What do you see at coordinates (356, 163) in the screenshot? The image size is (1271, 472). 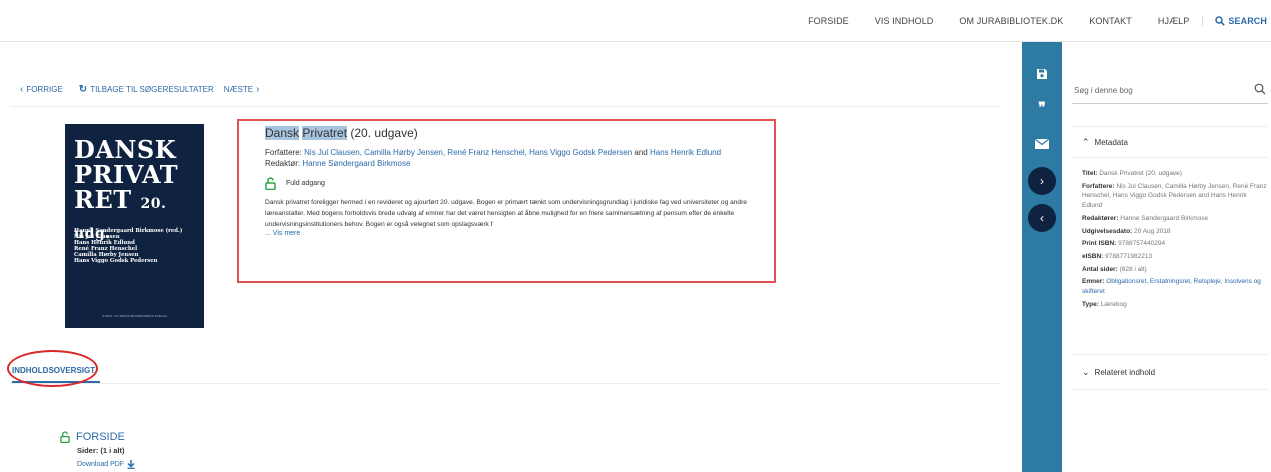 I see `editor-link: Hanne Søndergaard Birkmose` at bounding box center [356, 163].